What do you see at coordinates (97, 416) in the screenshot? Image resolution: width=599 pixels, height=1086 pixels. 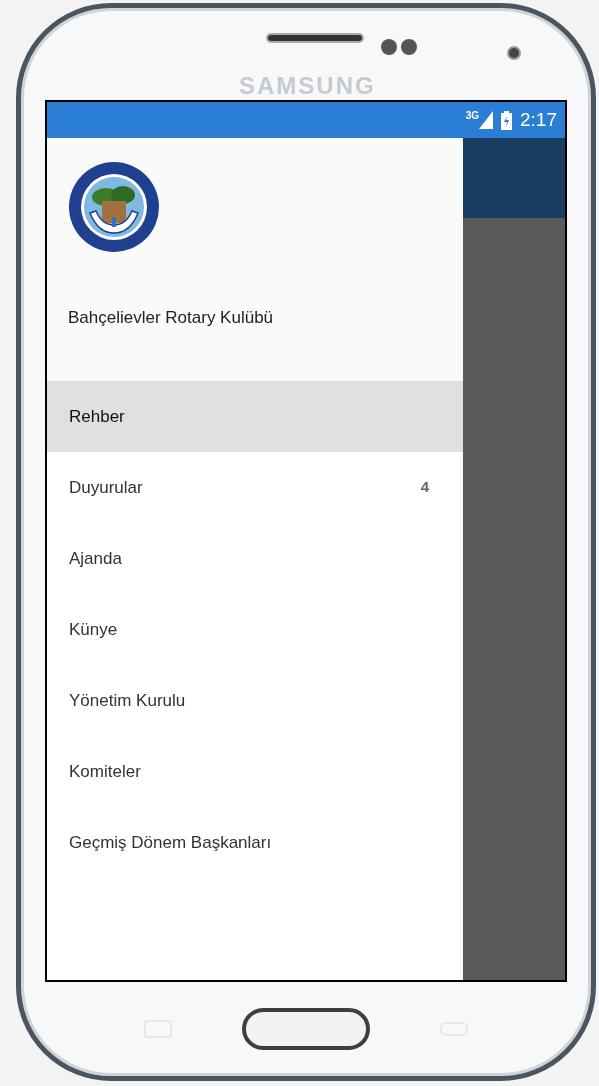 I see `menu-item-label: Rehber` at bounding box center [97, 416].